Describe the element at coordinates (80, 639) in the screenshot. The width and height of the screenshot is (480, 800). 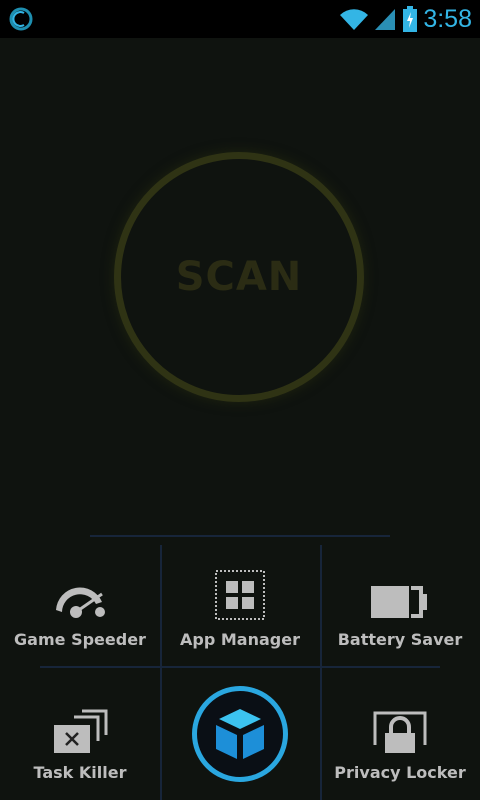
I see `tool-label: Game Speeder` at that location.